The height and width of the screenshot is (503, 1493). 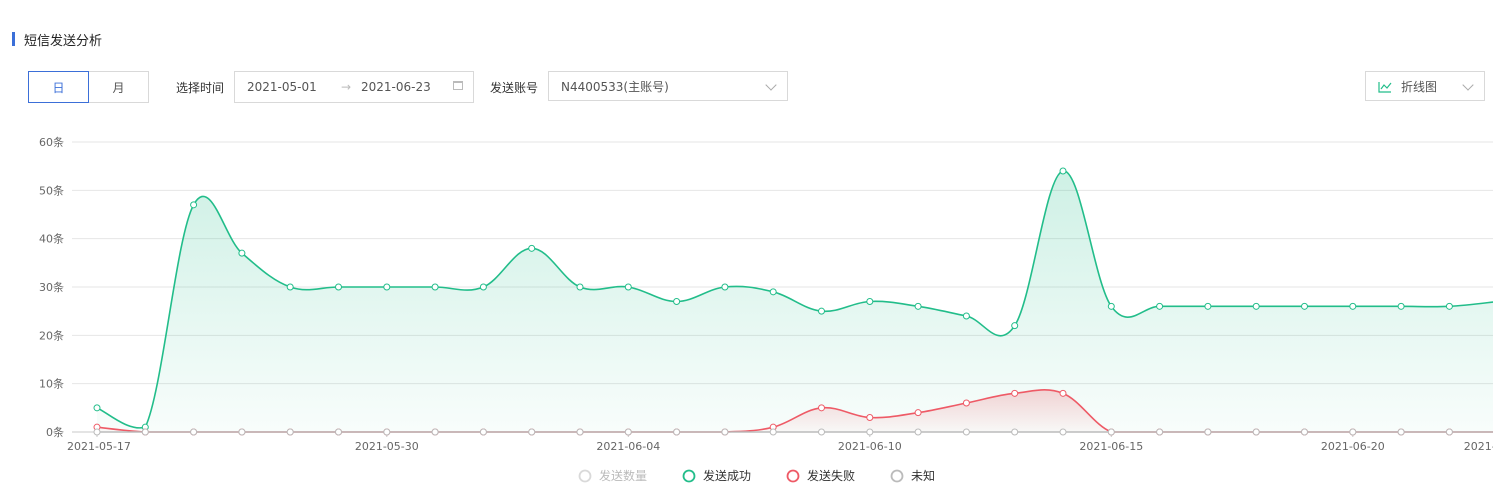 What do you see at coordinates (58, 87) in the screenshot?
I see `day-button: 日` at bounding box center [58, 87].